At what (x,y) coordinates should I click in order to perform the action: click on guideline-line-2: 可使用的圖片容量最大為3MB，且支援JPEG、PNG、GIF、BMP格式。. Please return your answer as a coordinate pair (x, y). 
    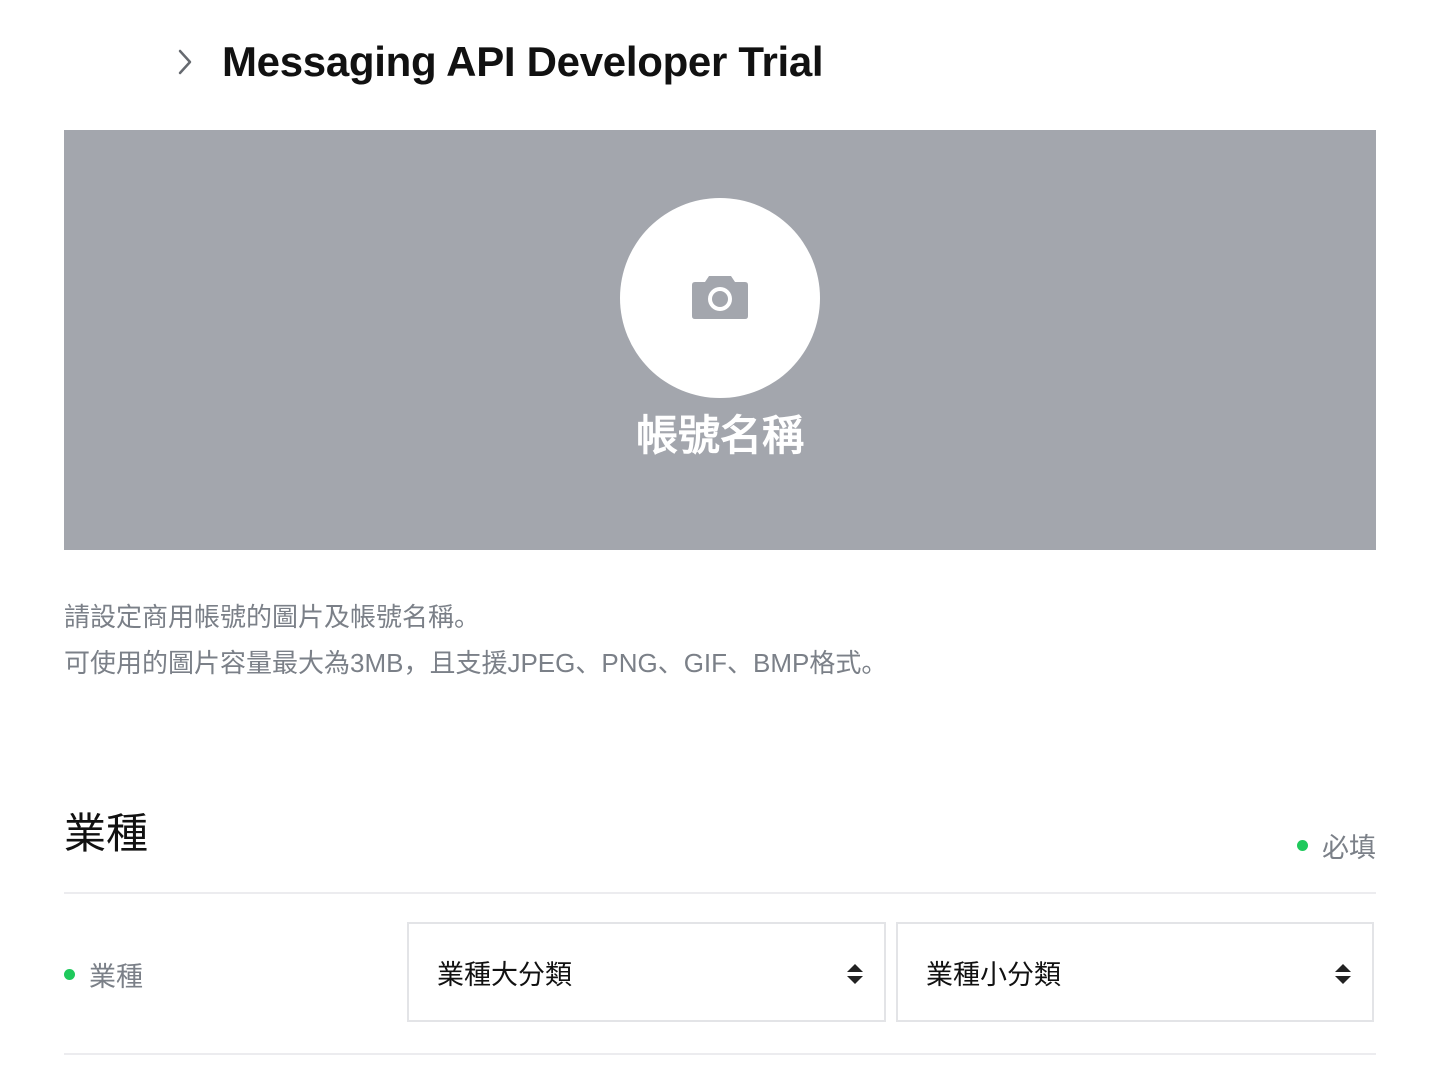
    Looking at the image, I should click on (476, 663).